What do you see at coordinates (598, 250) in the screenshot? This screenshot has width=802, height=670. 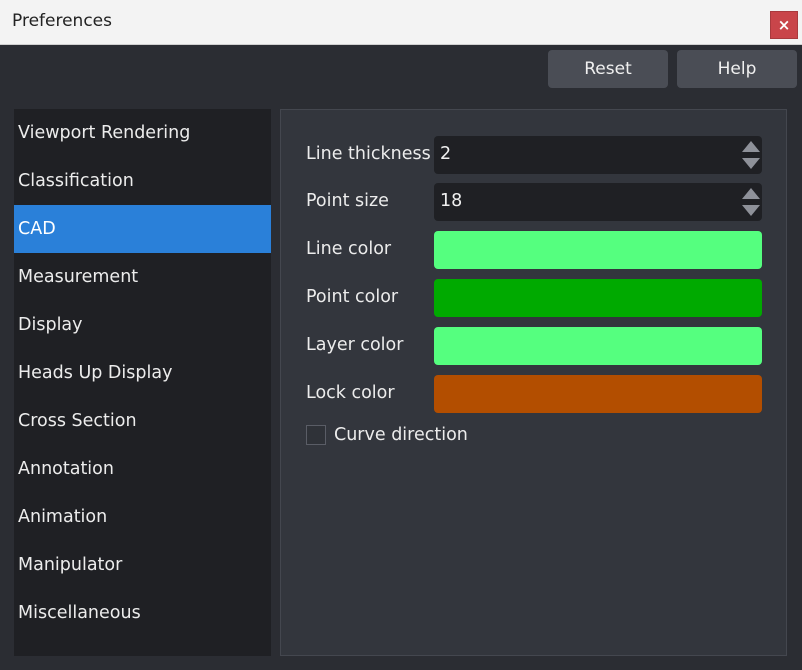 I see `line-color-swatch` at bounding box center [598, 250].